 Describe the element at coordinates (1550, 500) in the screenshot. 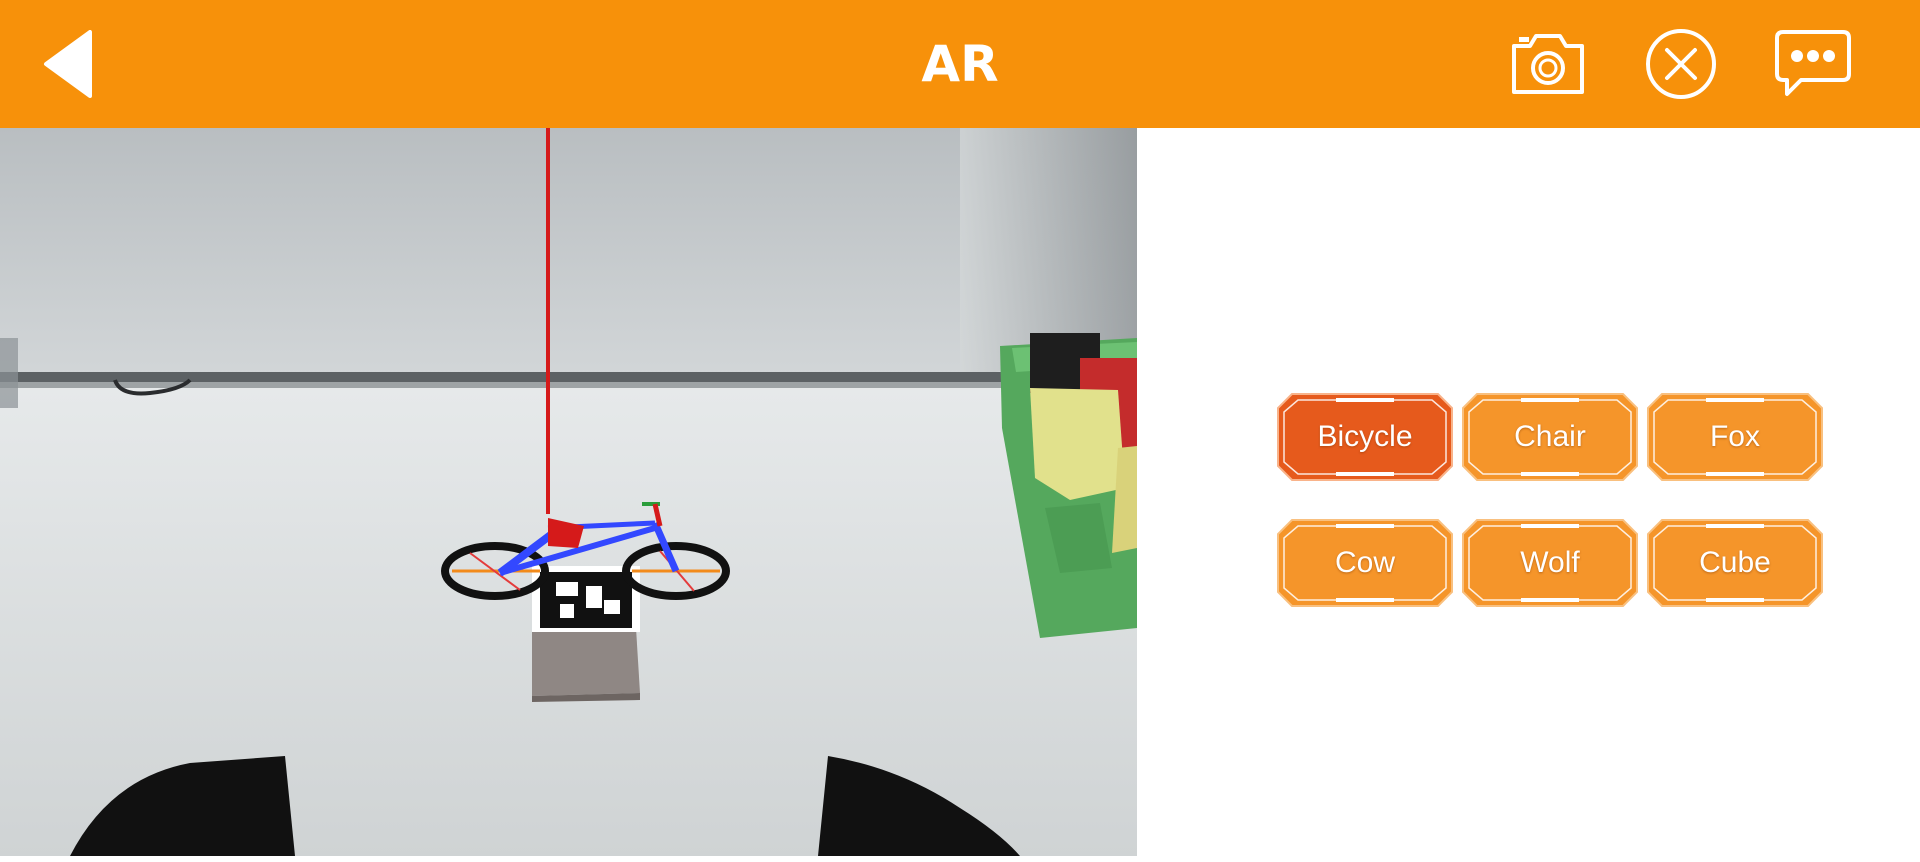

I see `model-selector: Bicycle Chair Fox Cow Wolf Cube` at that location.